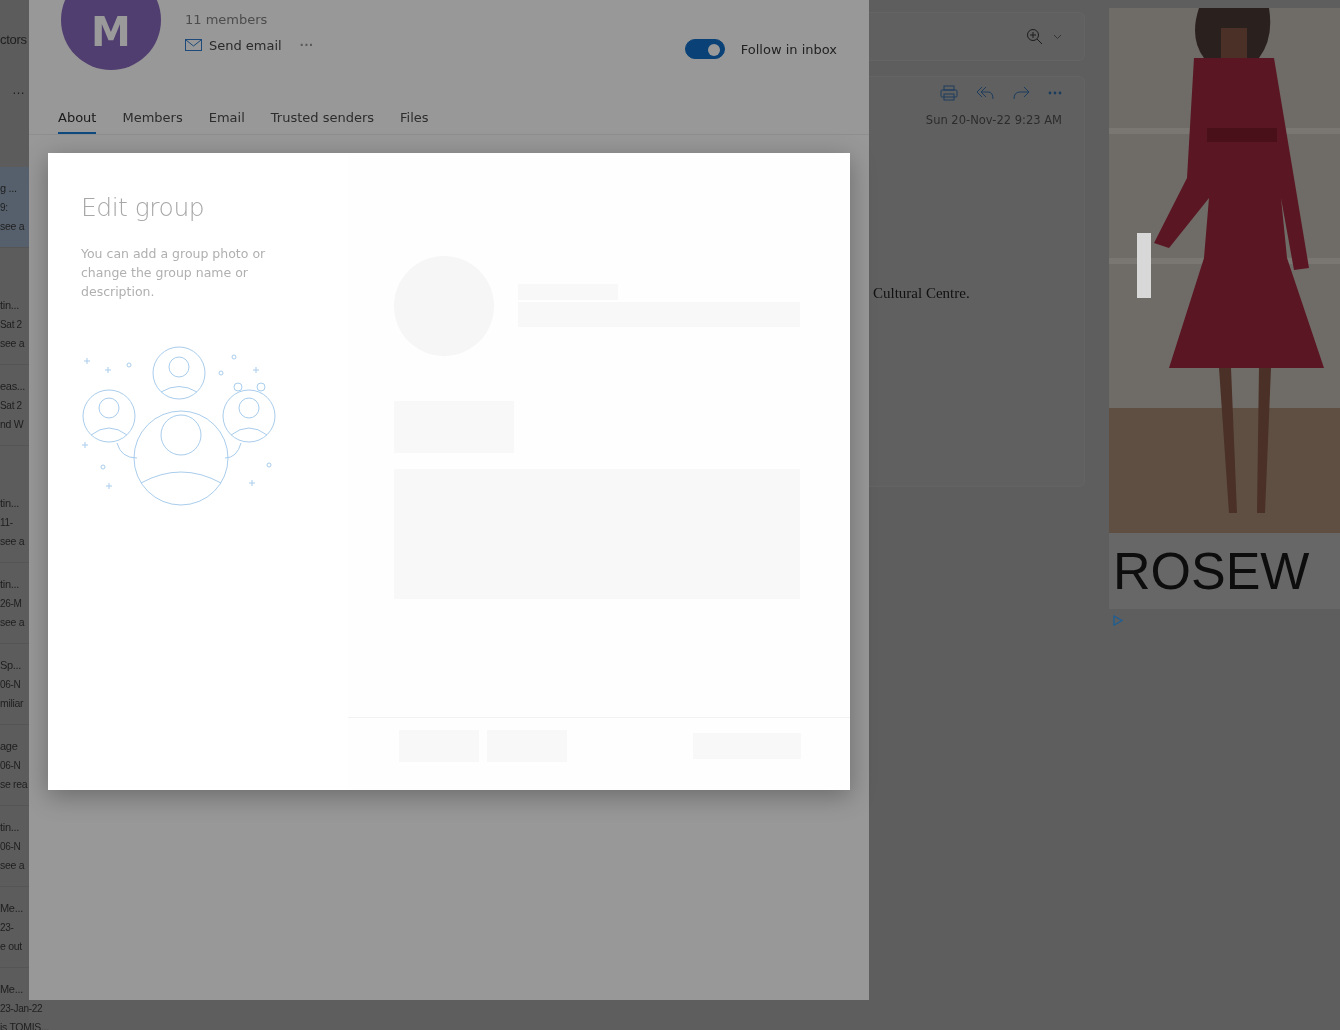 Image resolution: width=1340 pixels, height=1030 pixels. I want to click on list-header-text: ctors, so click(13, 39).